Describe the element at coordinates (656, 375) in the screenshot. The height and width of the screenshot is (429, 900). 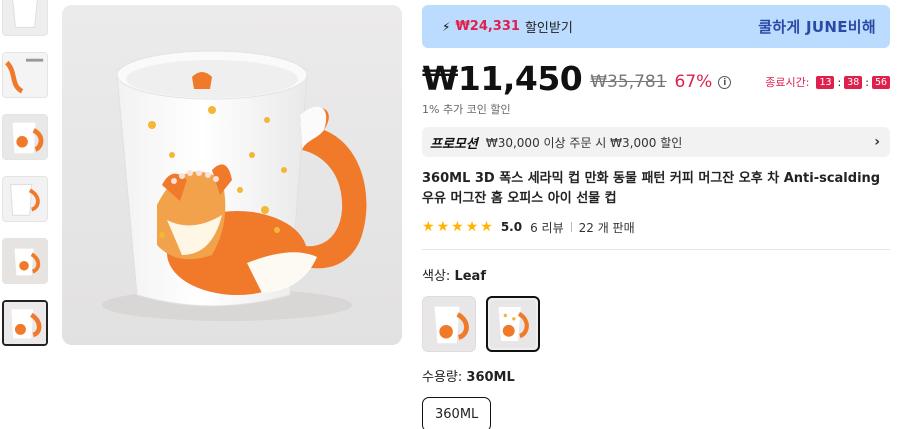
I see `capacity-label: 수용량: 360ML` at that location.